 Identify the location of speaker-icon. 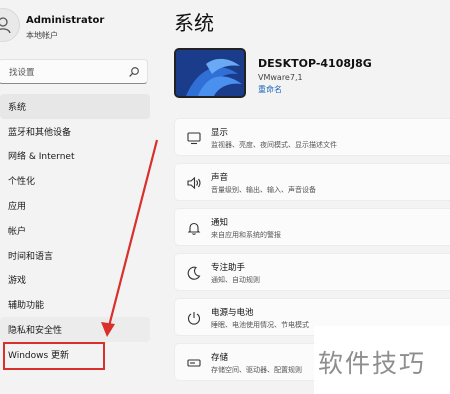
(194, 183).